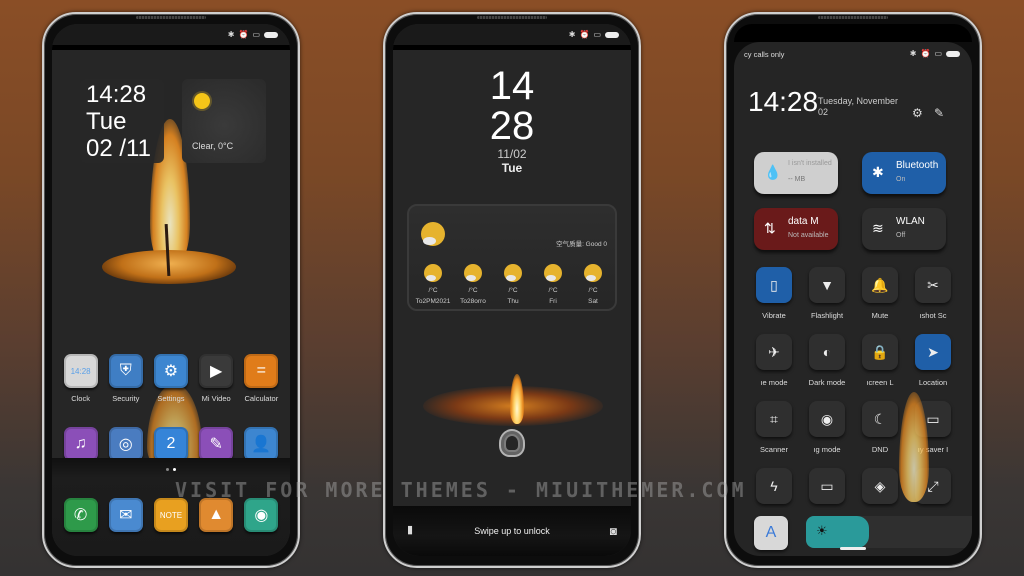  I want to click on dock: ✆ ✉ NOTE ▲ ◉, so click(171, 507).